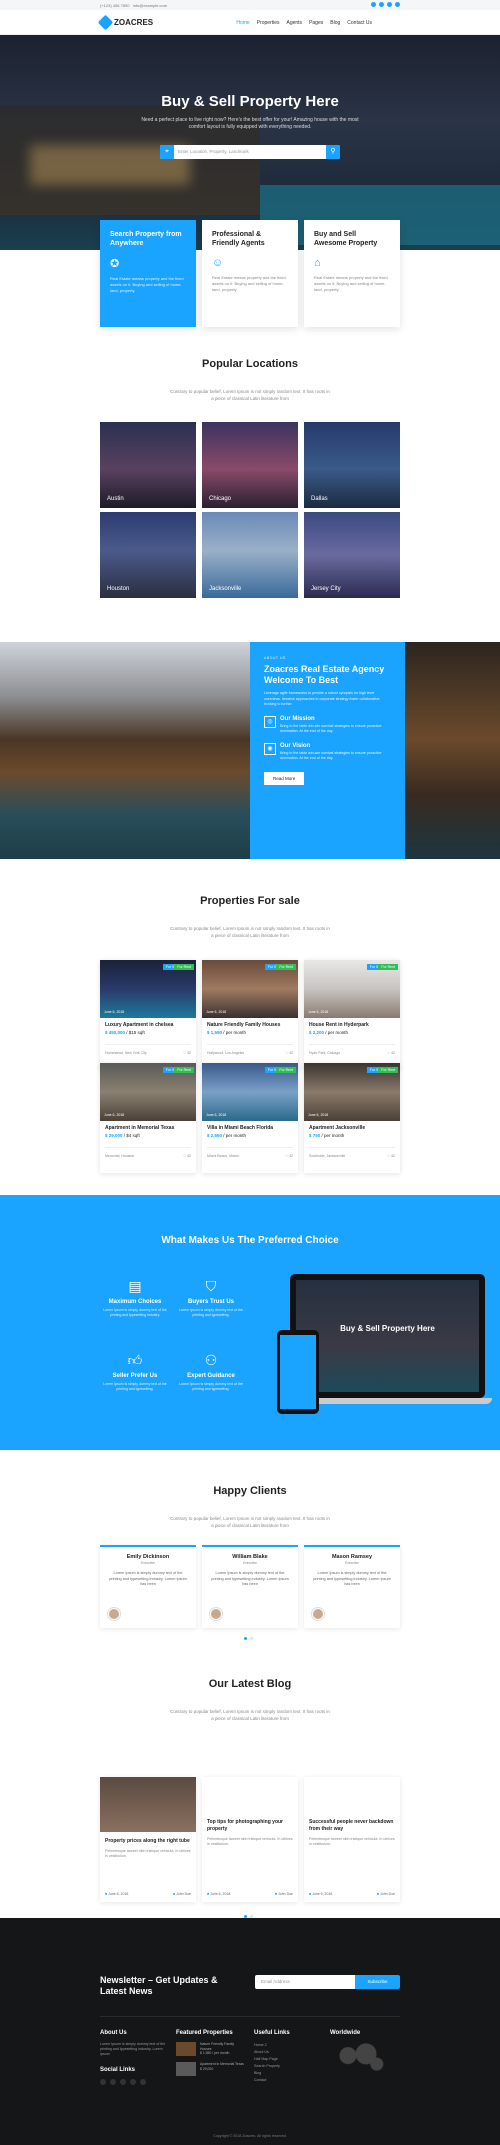  What do you see at coordinates (146, 239) in the screenshot?
I see `feature-title: Search Property from Anywhere` at bounding box center [146, 239].